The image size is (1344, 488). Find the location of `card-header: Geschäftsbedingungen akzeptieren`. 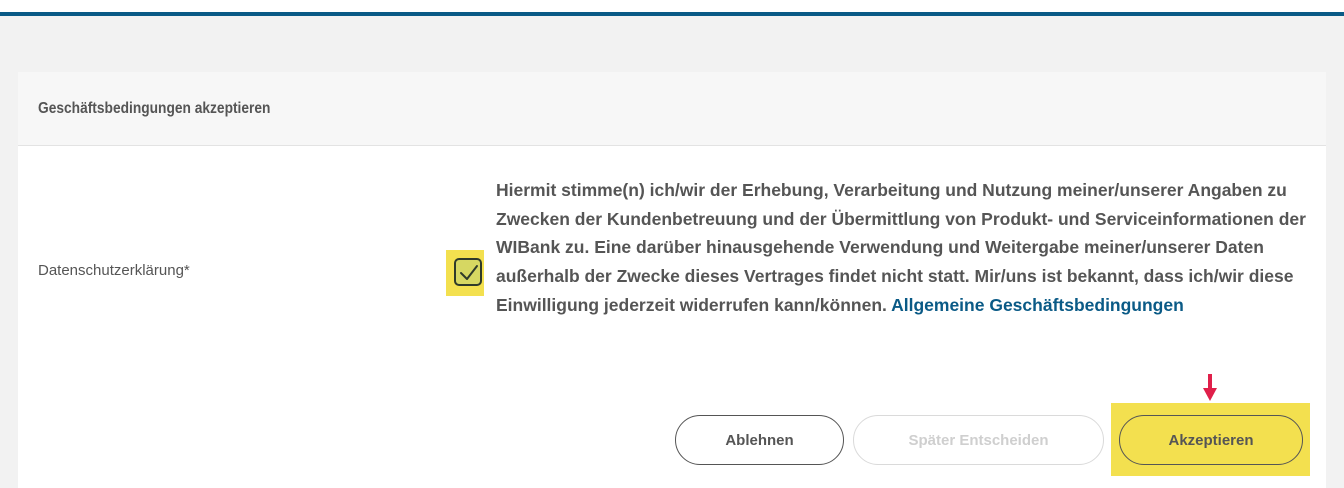

card-header: Geschäftsbedingungen akzeptieren is located at coordinates (672, 109).